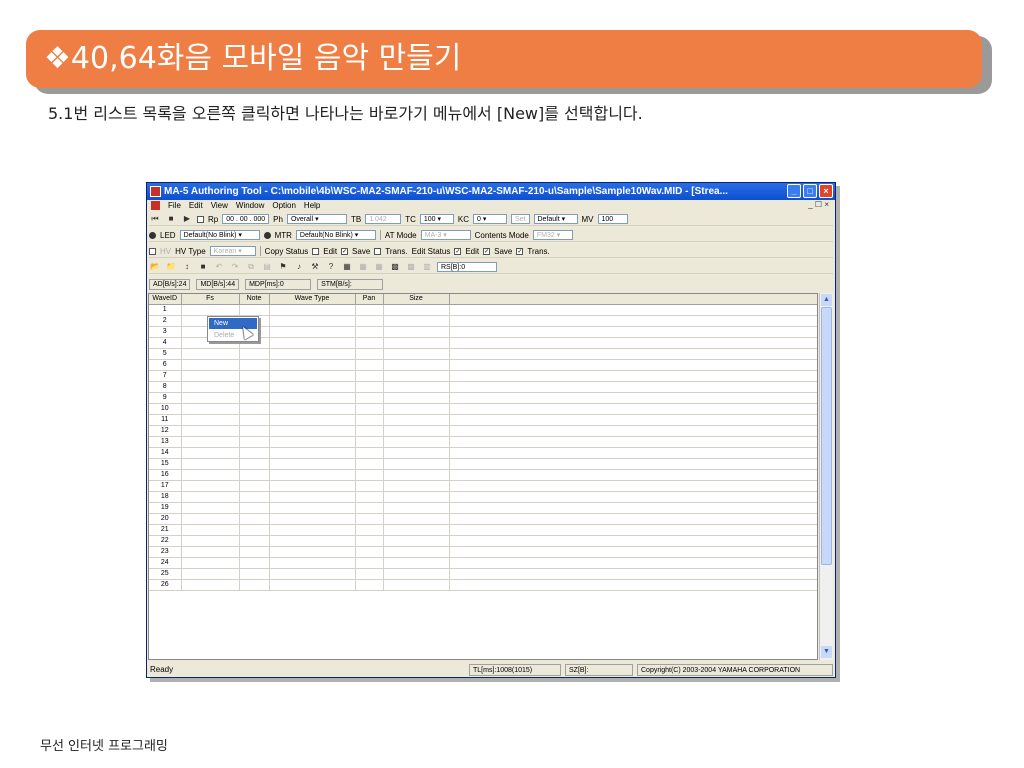 Image resolution: width=1024 pixels, height=768 pixels. I want to click on table-row: 17, so click(483, 486).